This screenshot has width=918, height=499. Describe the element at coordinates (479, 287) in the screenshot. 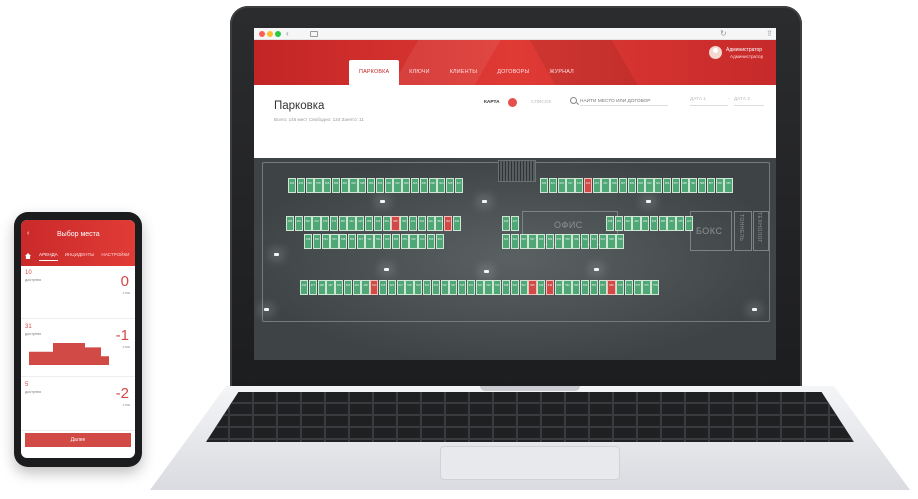

I see `parking-spot-free: 533` at that location.